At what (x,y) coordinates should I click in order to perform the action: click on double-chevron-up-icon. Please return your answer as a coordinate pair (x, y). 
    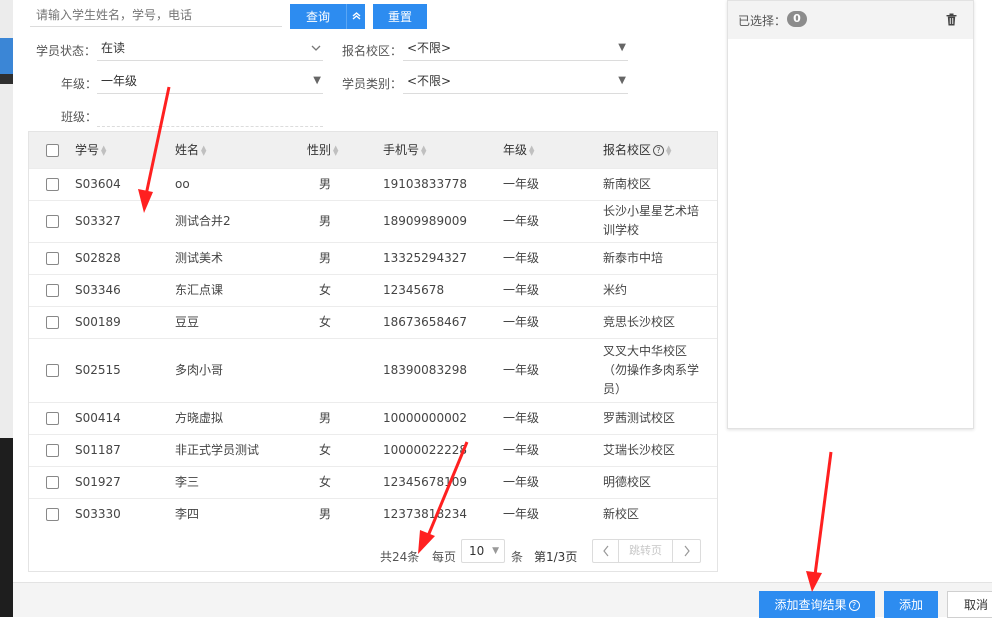
    Looking at the image, I should click on (355, 16).